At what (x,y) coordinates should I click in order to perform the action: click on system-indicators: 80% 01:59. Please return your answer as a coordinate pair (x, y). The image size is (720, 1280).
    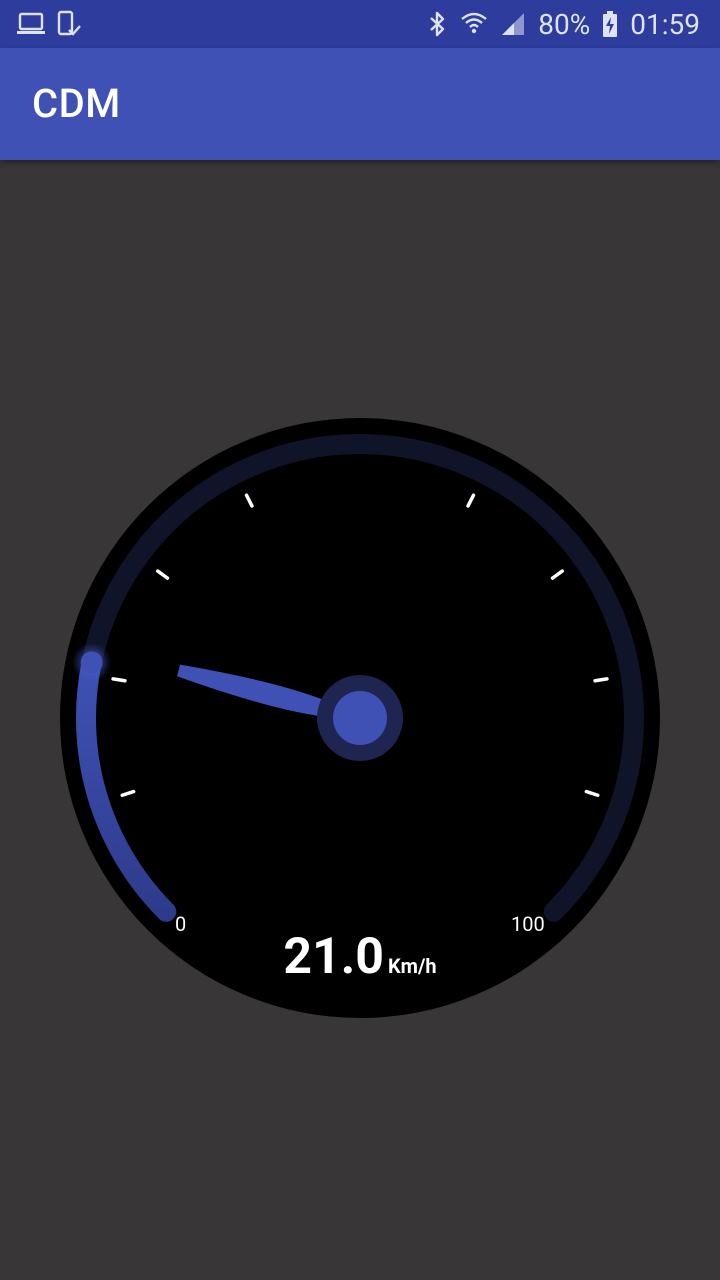
    Looking at the image, I should click on (564, 24).